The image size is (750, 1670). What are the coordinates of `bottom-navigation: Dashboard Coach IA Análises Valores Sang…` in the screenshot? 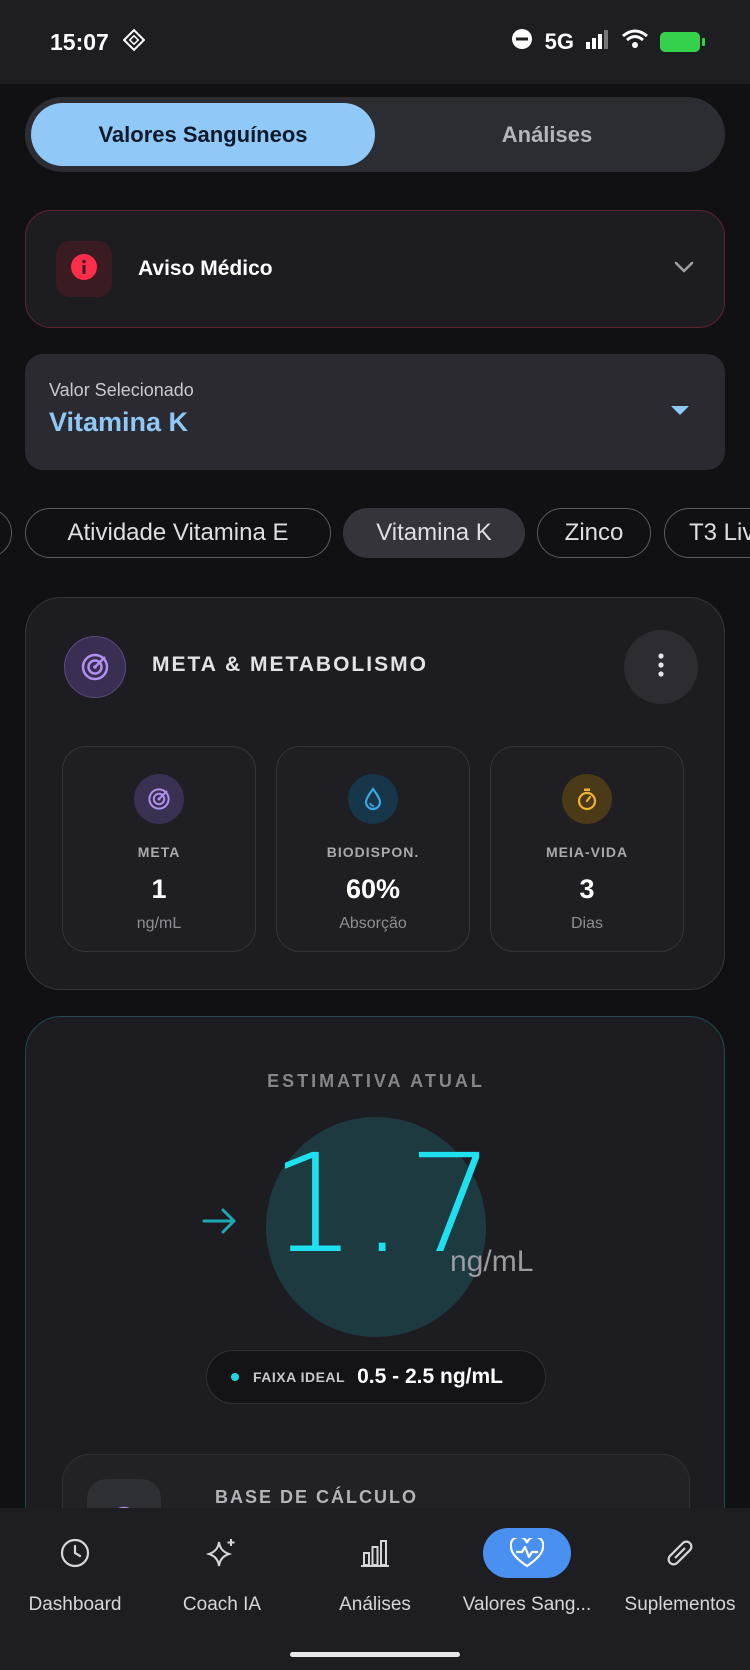 It's located at (375, 1589).